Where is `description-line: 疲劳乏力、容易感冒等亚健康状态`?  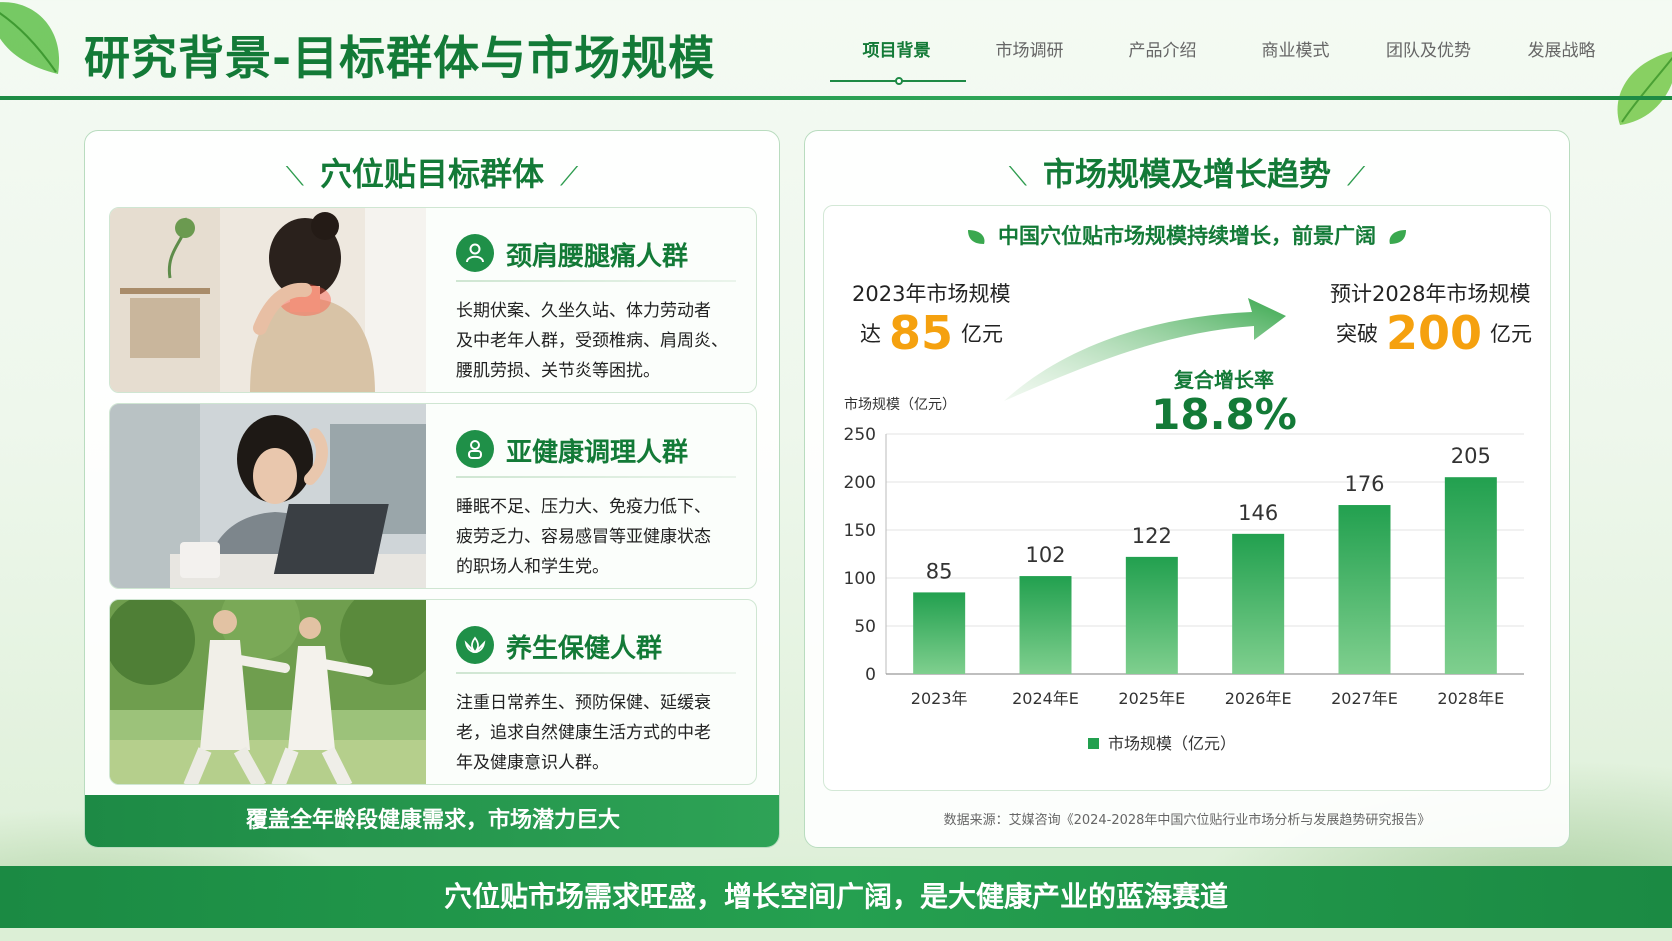
description-line: 疲劳乏力、容易感冒等亚健康状态 is located at coordinates (583, 537).